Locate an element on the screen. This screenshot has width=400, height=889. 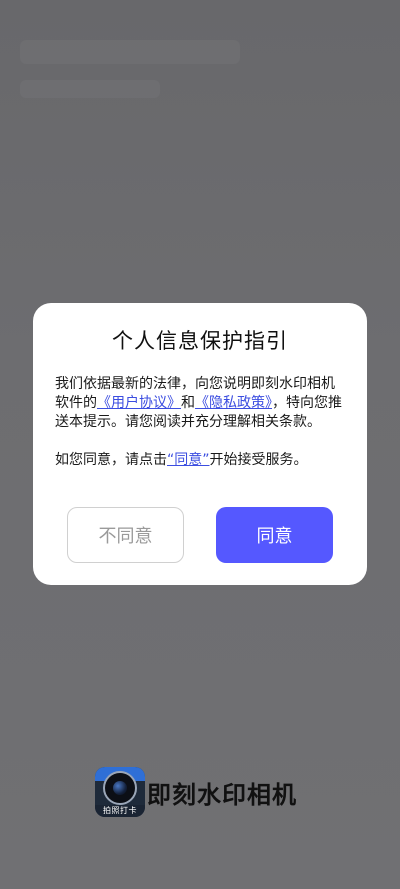
dialog-paragraph-consent: 如您同意，请点击“同意”开始接受服务。 is located at coordinates (201, 460).